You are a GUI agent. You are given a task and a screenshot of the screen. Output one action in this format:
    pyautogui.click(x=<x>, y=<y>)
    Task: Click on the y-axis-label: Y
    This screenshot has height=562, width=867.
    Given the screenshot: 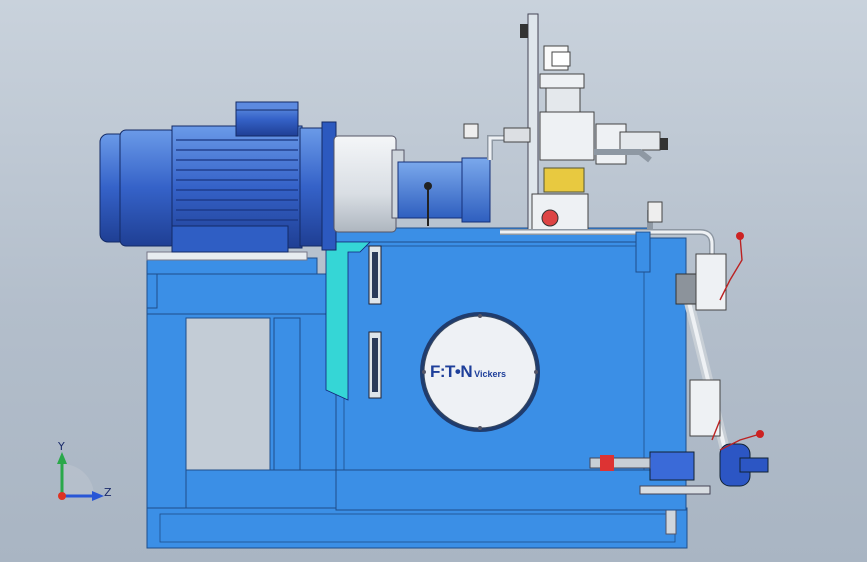 What is the action you would take?
    pyautogui.click(x=61, y=446)
    